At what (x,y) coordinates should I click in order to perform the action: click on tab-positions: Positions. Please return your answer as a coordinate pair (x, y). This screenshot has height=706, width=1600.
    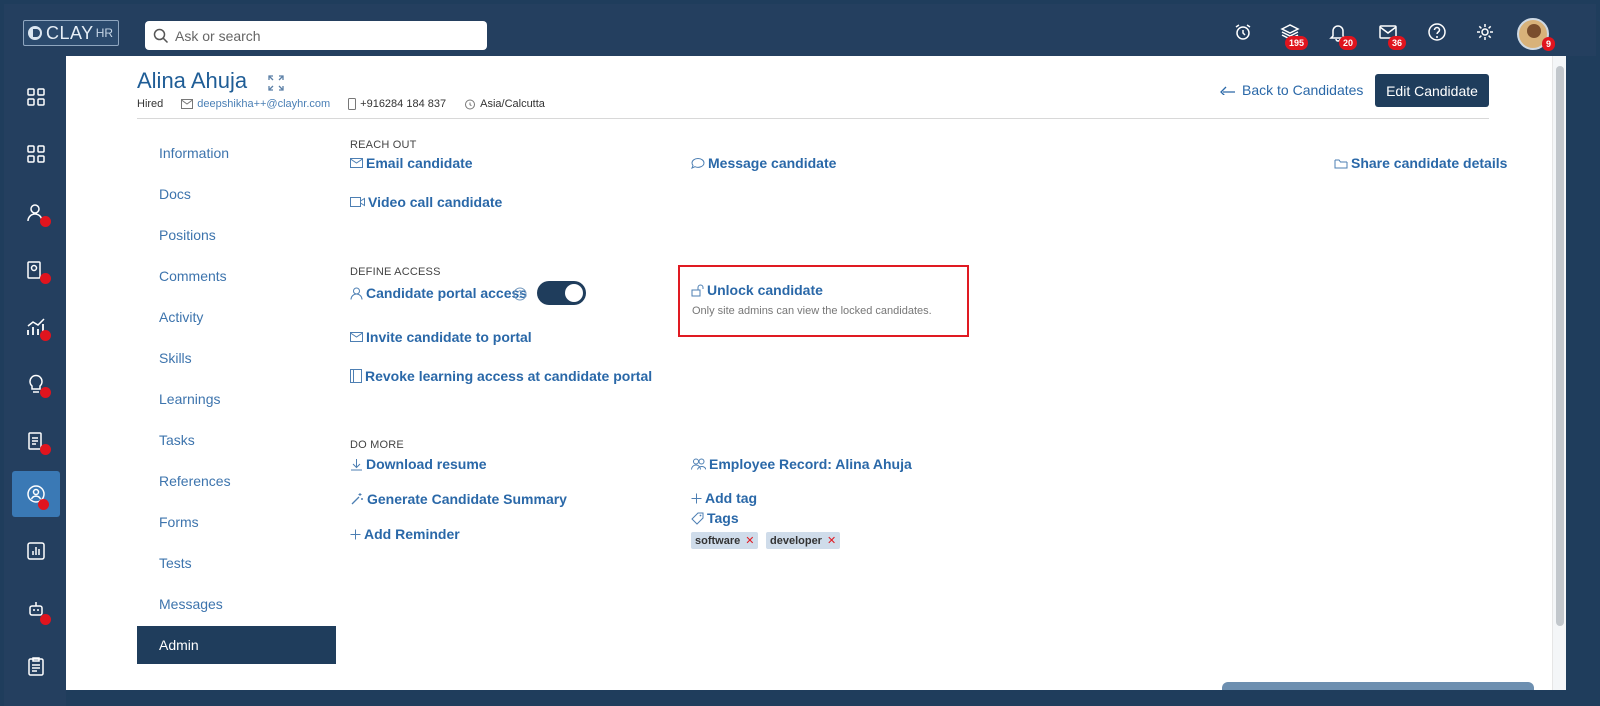
    Looking at the image, I should click on (236, 235).